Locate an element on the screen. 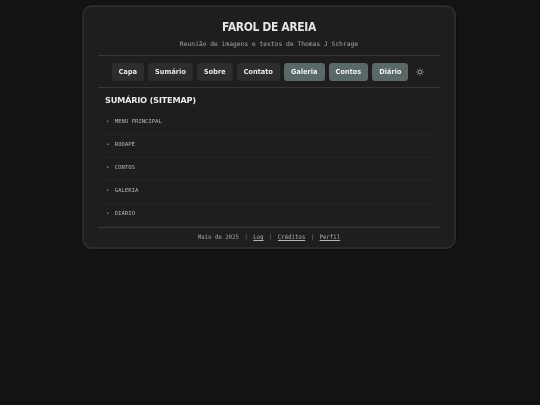 This screenshot has width=540, height=405. sitemap-item-label: CONTOS is located at coordinates (124, 168).